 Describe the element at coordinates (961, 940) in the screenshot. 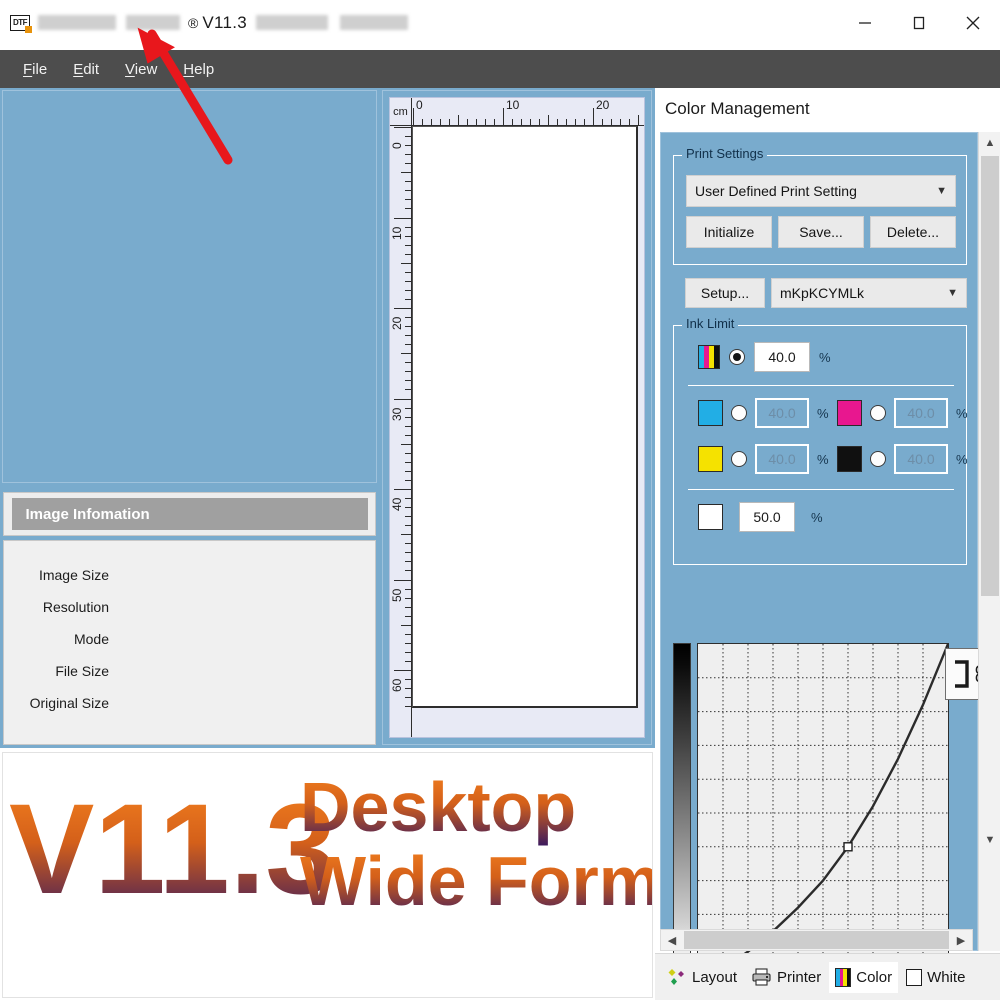

I see `scroll-right-arrow-icon: ▶` at that location.